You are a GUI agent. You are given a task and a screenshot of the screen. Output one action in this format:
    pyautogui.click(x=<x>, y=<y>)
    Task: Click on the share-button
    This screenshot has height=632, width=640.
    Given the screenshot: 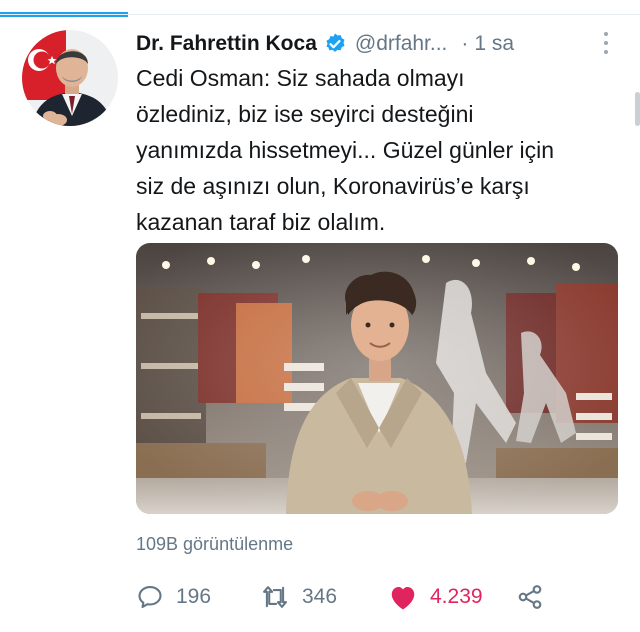 What is the action you would take?
    pyautogui.click(x=530, y=597)
    